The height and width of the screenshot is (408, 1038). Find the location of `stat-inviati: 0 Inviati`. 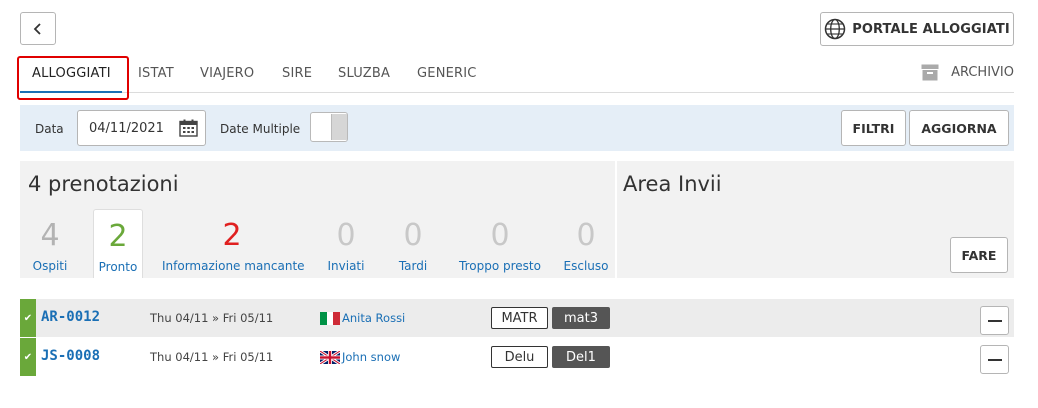

stat-inviati: 0 Inviati is located at coordinates (346, 243).